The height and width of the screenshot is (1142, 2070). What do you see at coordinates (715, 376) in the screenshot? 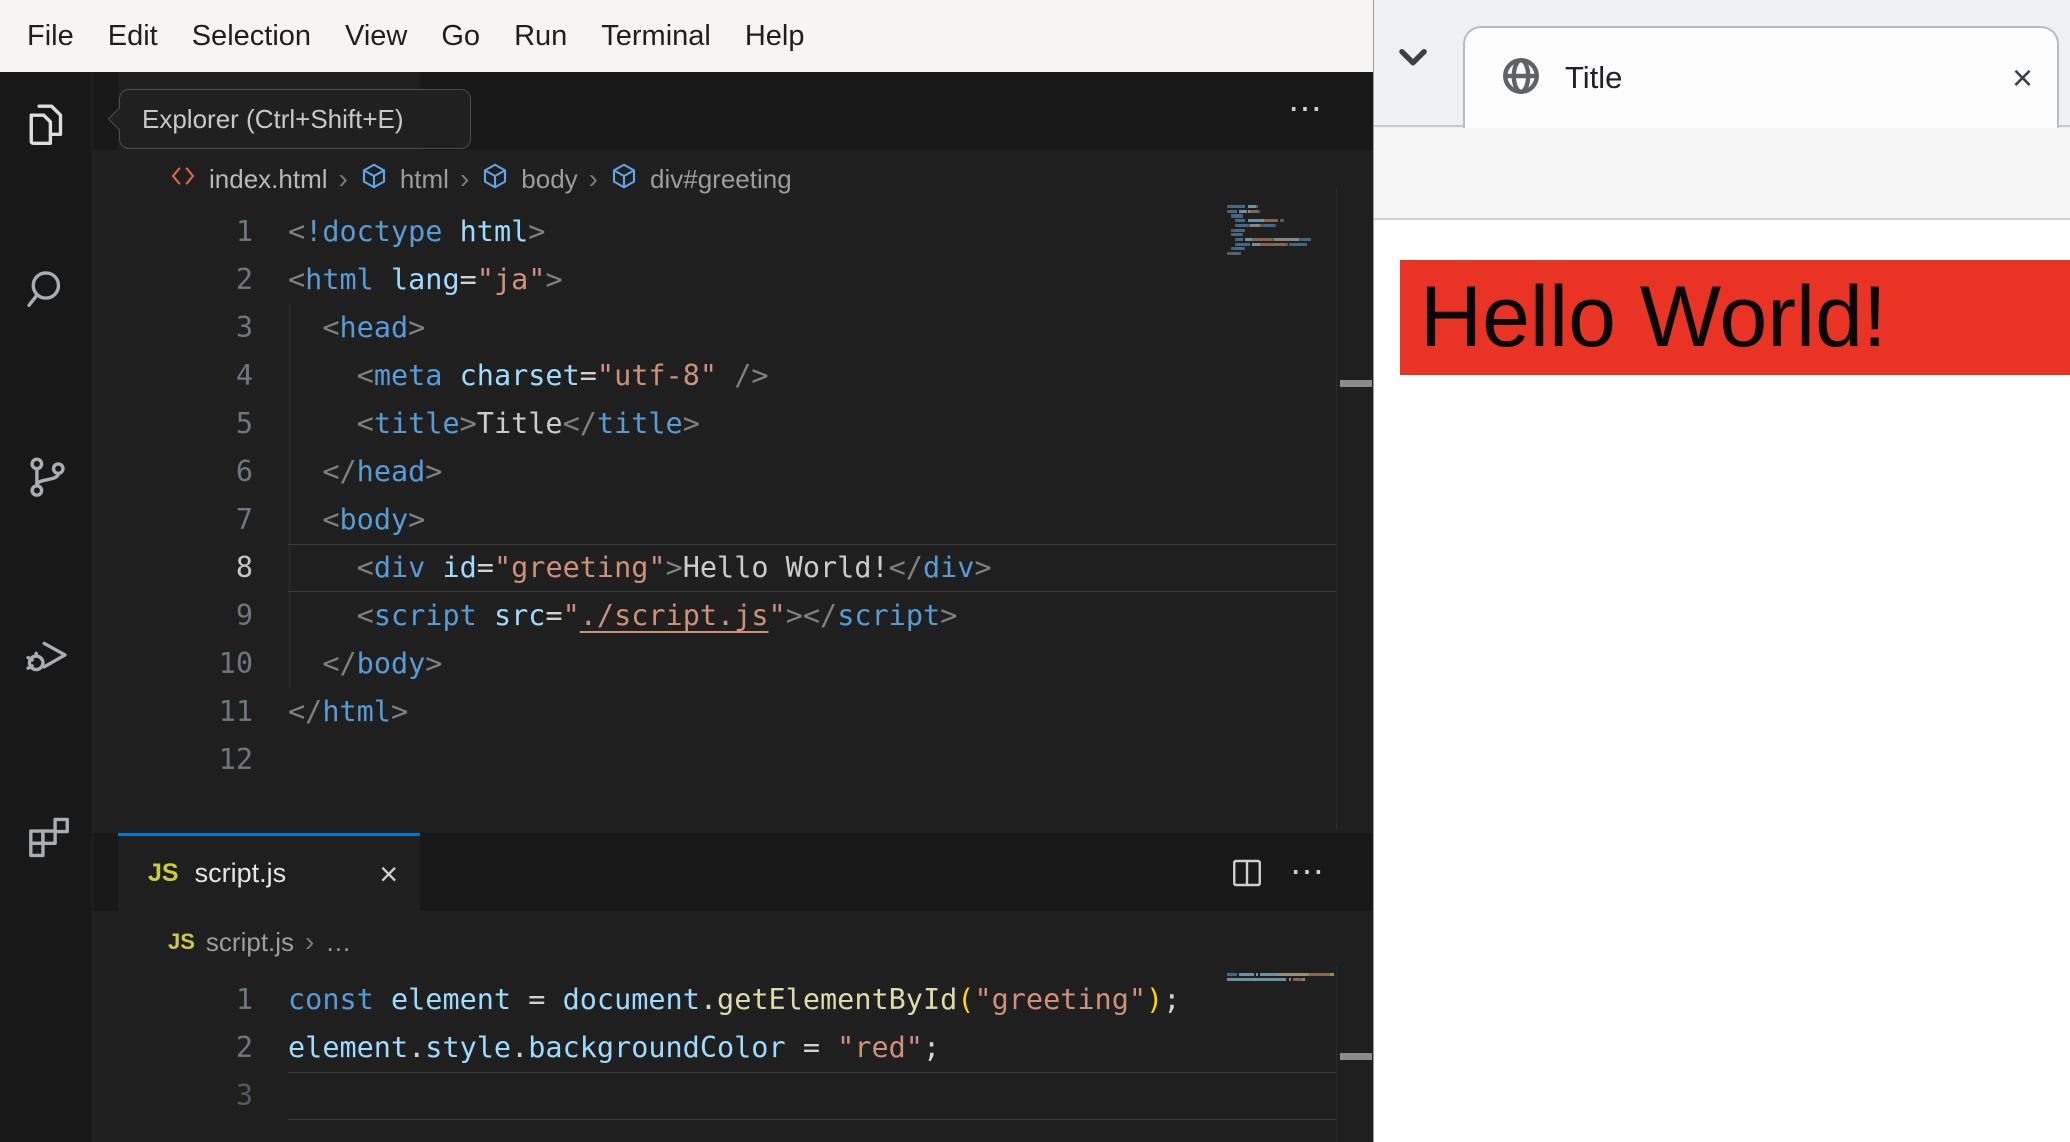
I see `code-line: 4 <meta charset="utf-8" />` at bounding box center [715, 376].